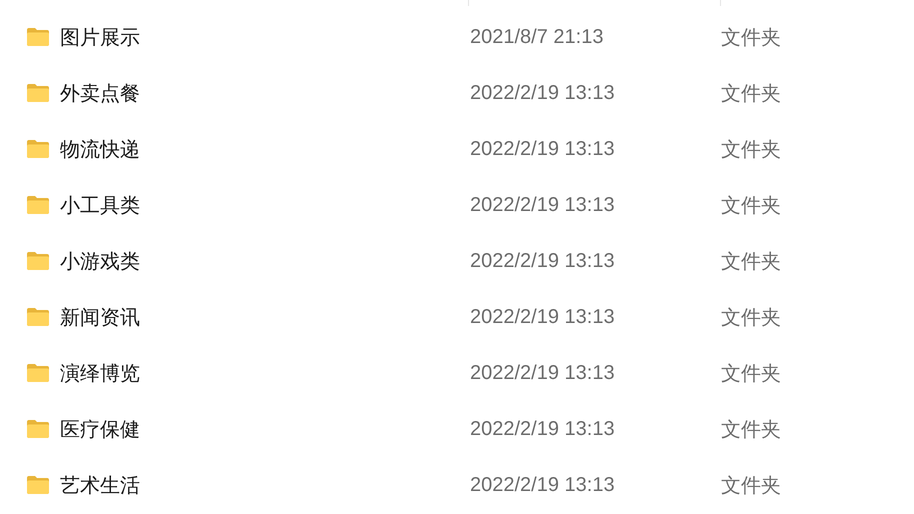  I want to click on file-row: 图片展示 2021/8/7 21:13 文件夹, so click(457, 37).